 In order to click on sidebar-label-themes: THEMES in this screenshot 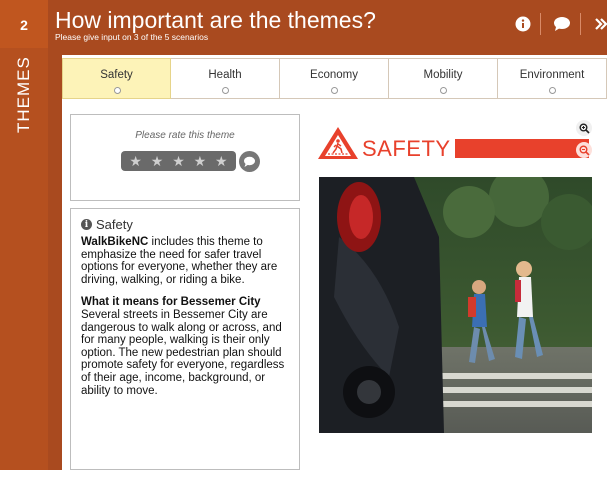, I will do `click(25, 116)`.